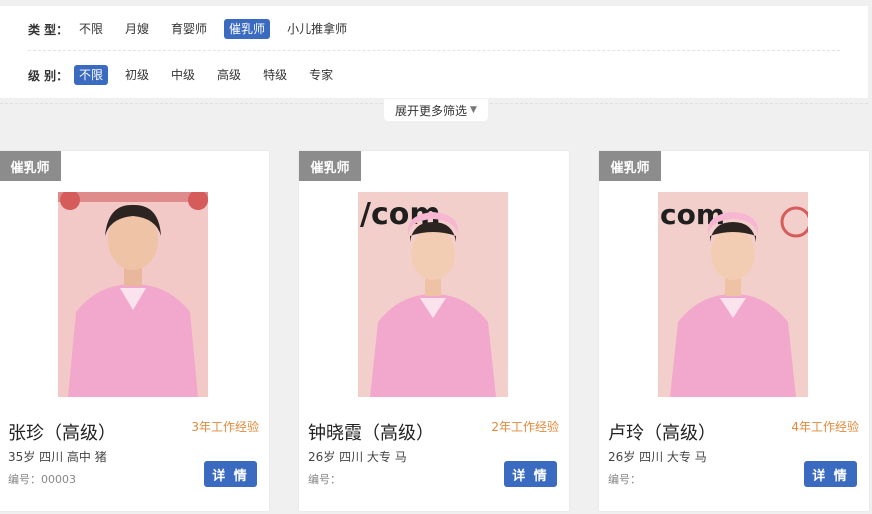 This screenshot has height=514, width=872. Describe the element at coordinates (225, 427) in the screenshot. I see `experience-label: 3年工作经验` at that location.